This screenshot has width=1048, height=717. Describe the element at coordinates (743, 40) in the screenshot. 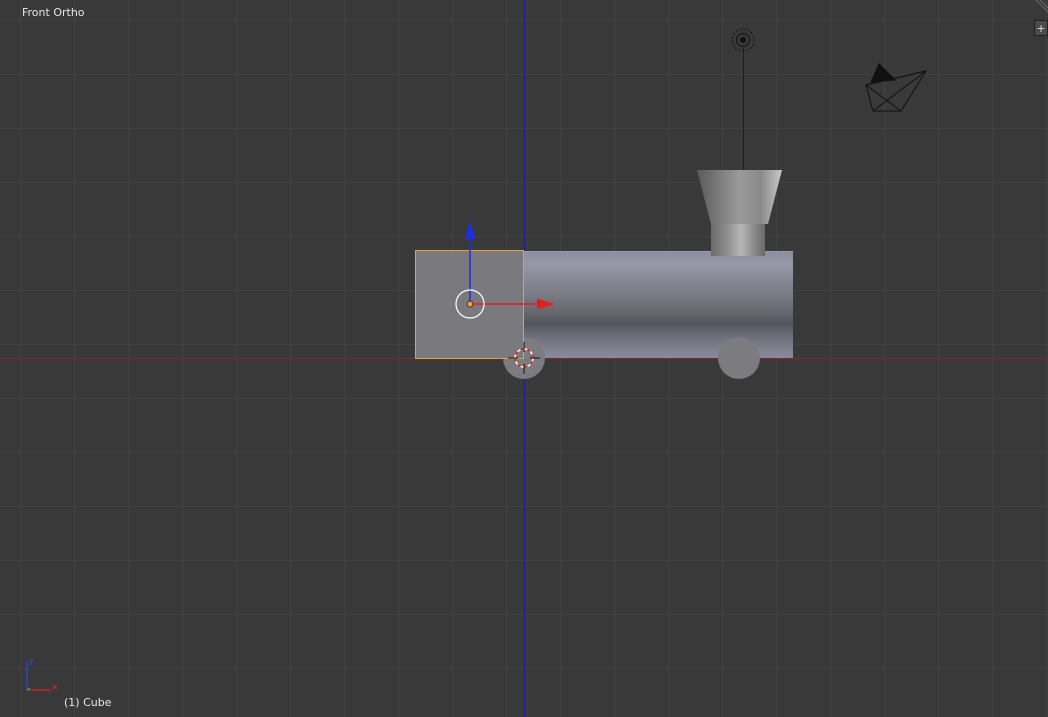

I see `lamp-icon` at that location.